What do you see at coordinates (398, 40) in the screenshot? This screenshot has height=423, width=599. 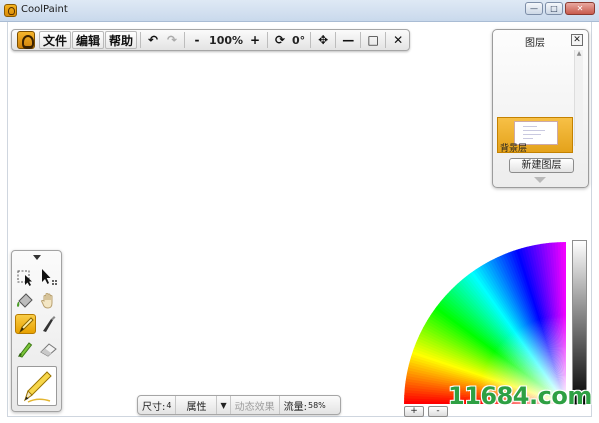 I see `toolbar-close-button: ✕` at bounding box center [398, 40].